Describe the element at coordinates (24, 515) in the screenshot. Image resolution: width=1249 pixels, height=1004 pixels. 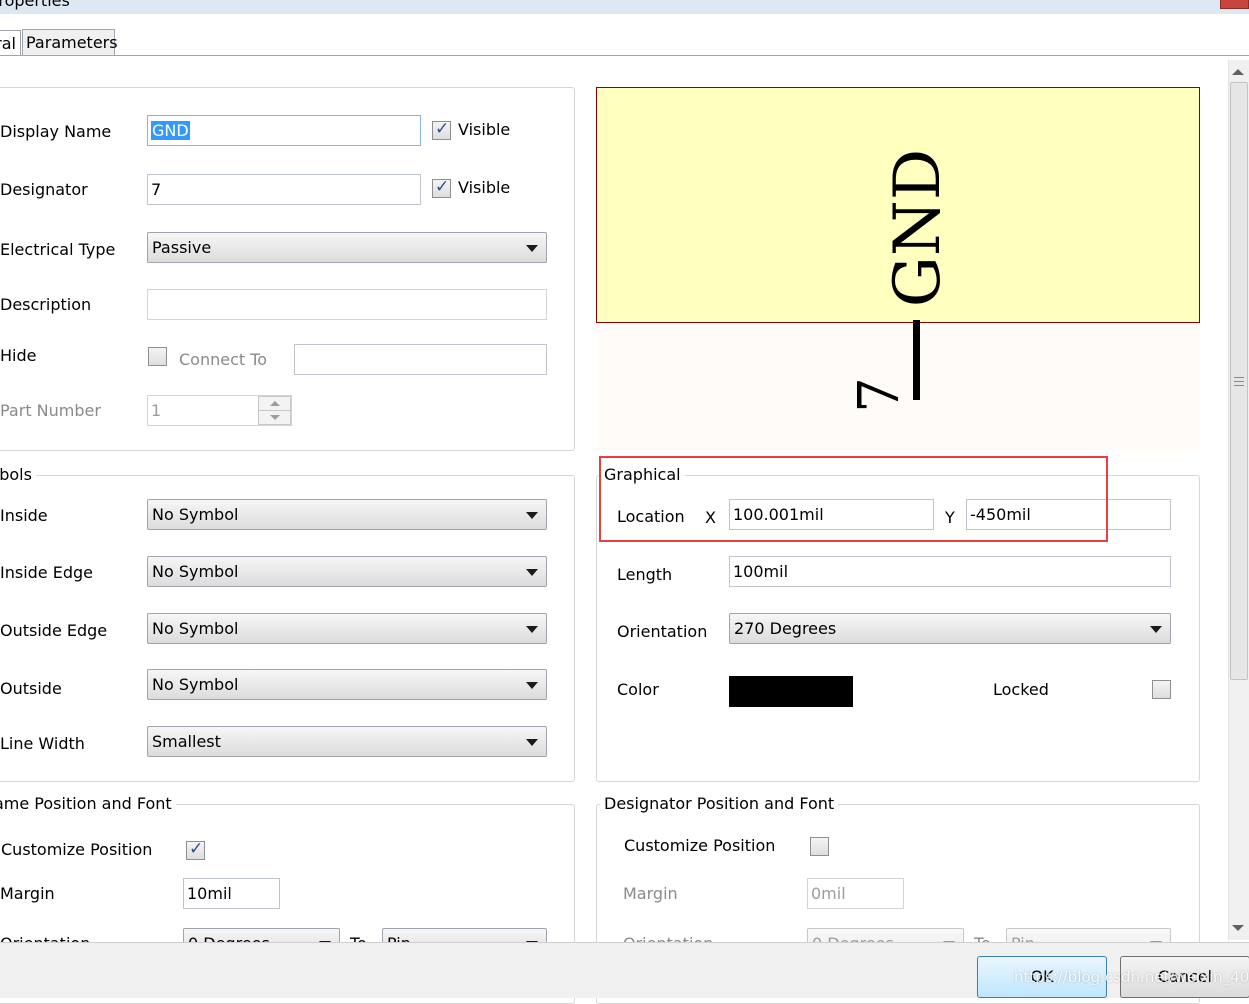
I see `inside-label: Inside` at that location.